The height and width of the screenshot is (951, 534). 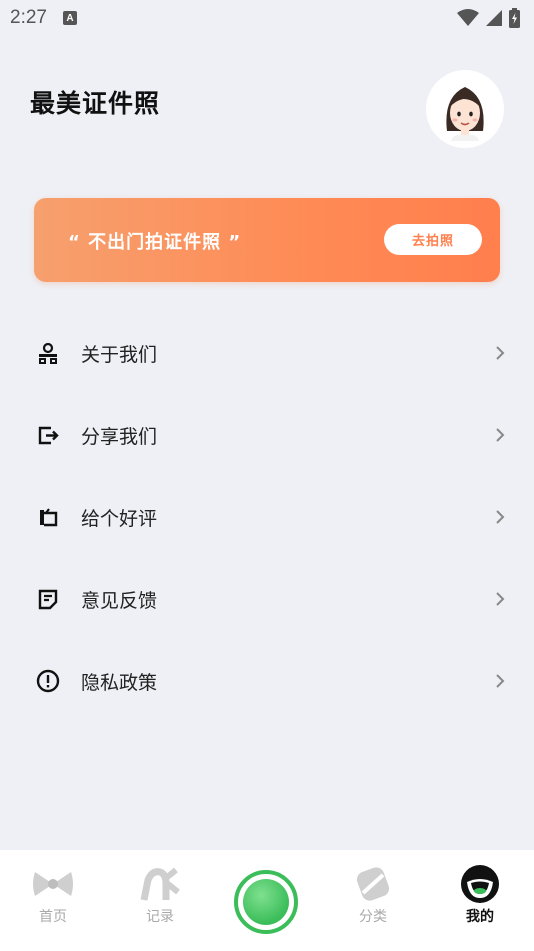 What do you see at coordinates (119, 682) in the screenshot?
I see `menu-item-label: 隐私政策` at bounding box center [119, 682].